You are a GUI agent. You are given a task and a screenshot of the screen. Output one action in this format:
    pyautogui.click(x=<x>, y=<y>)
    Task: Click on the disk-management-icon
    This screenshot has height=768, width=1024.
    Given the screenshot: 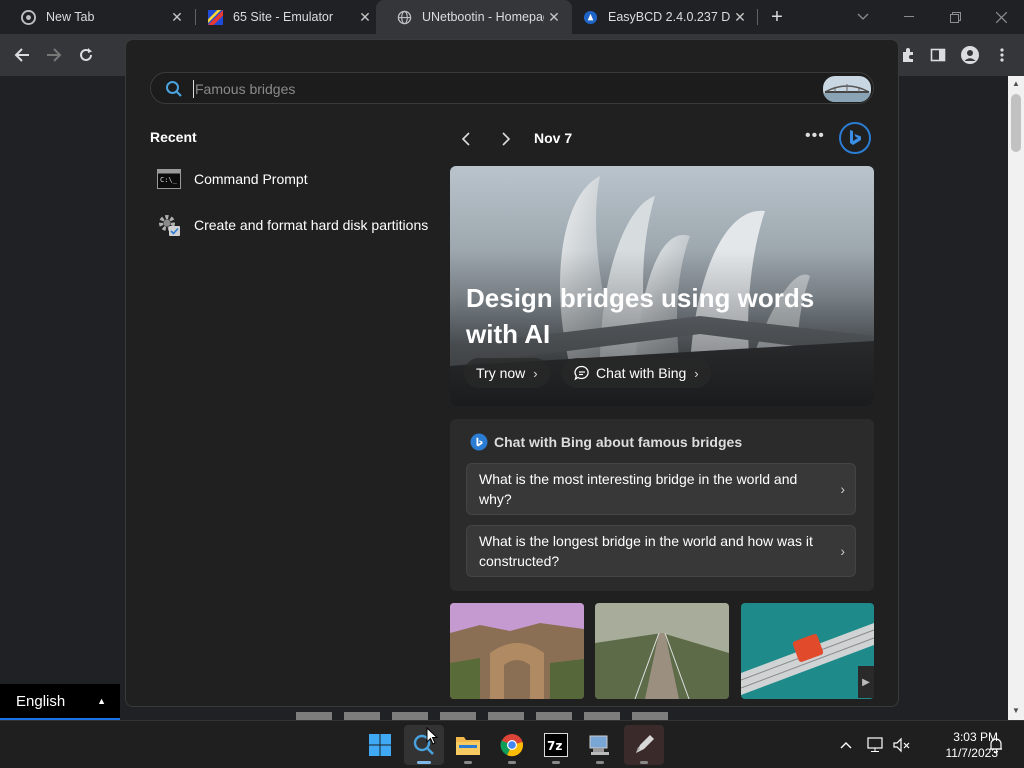 What is the action you would take?
    pyautogui.click(x=169, y=225)
    